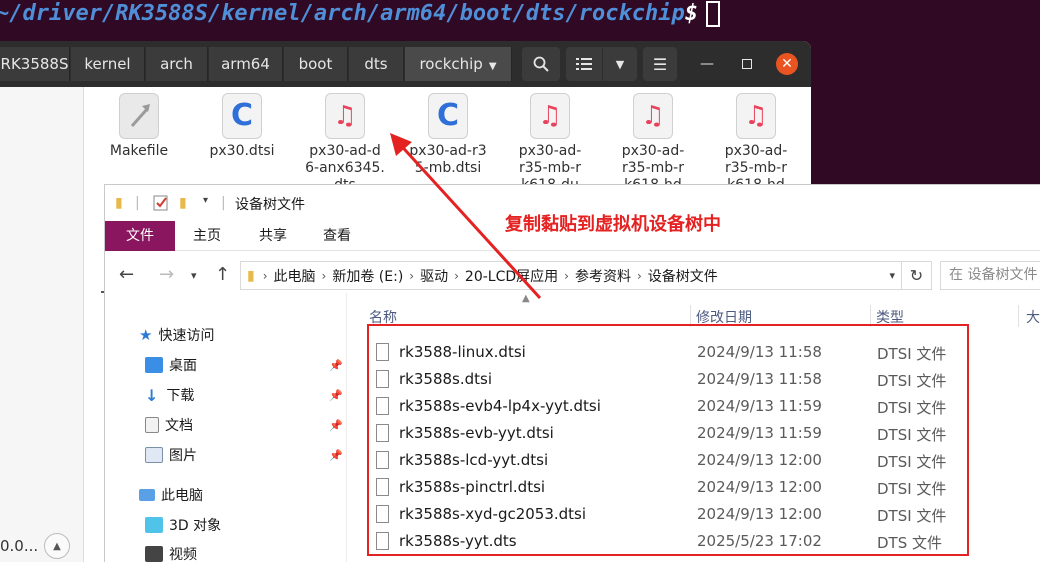 The image size is (1040, 562). Describe the element at coordinates (147, 495) in the screenshot. I see `computer-icon` at that location.